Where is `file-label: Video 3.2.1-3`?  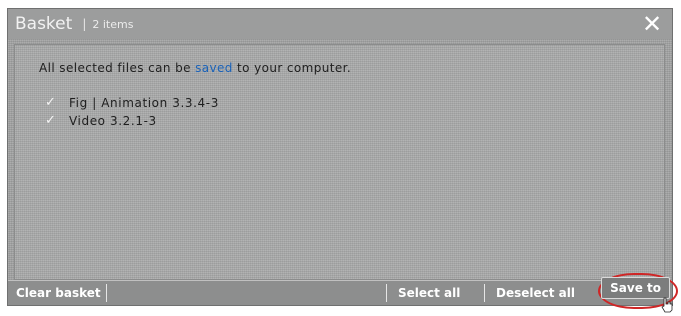 file-label: Video 3.2.1-3 is located at coordinates (113, 120).